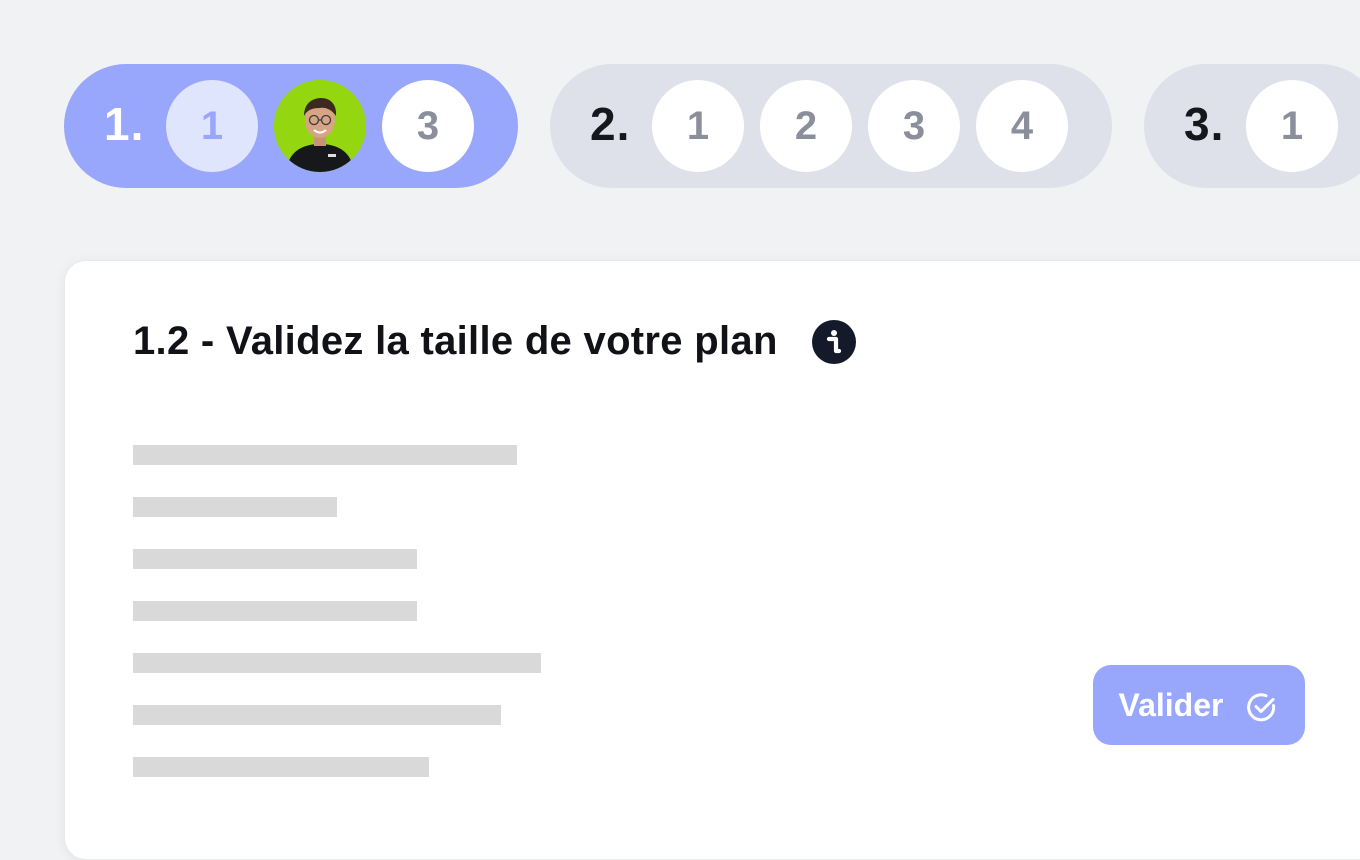 This screenshot has height=860, width=1360. I want to click on substeps: 1 2 3 4, so click(860, 126).